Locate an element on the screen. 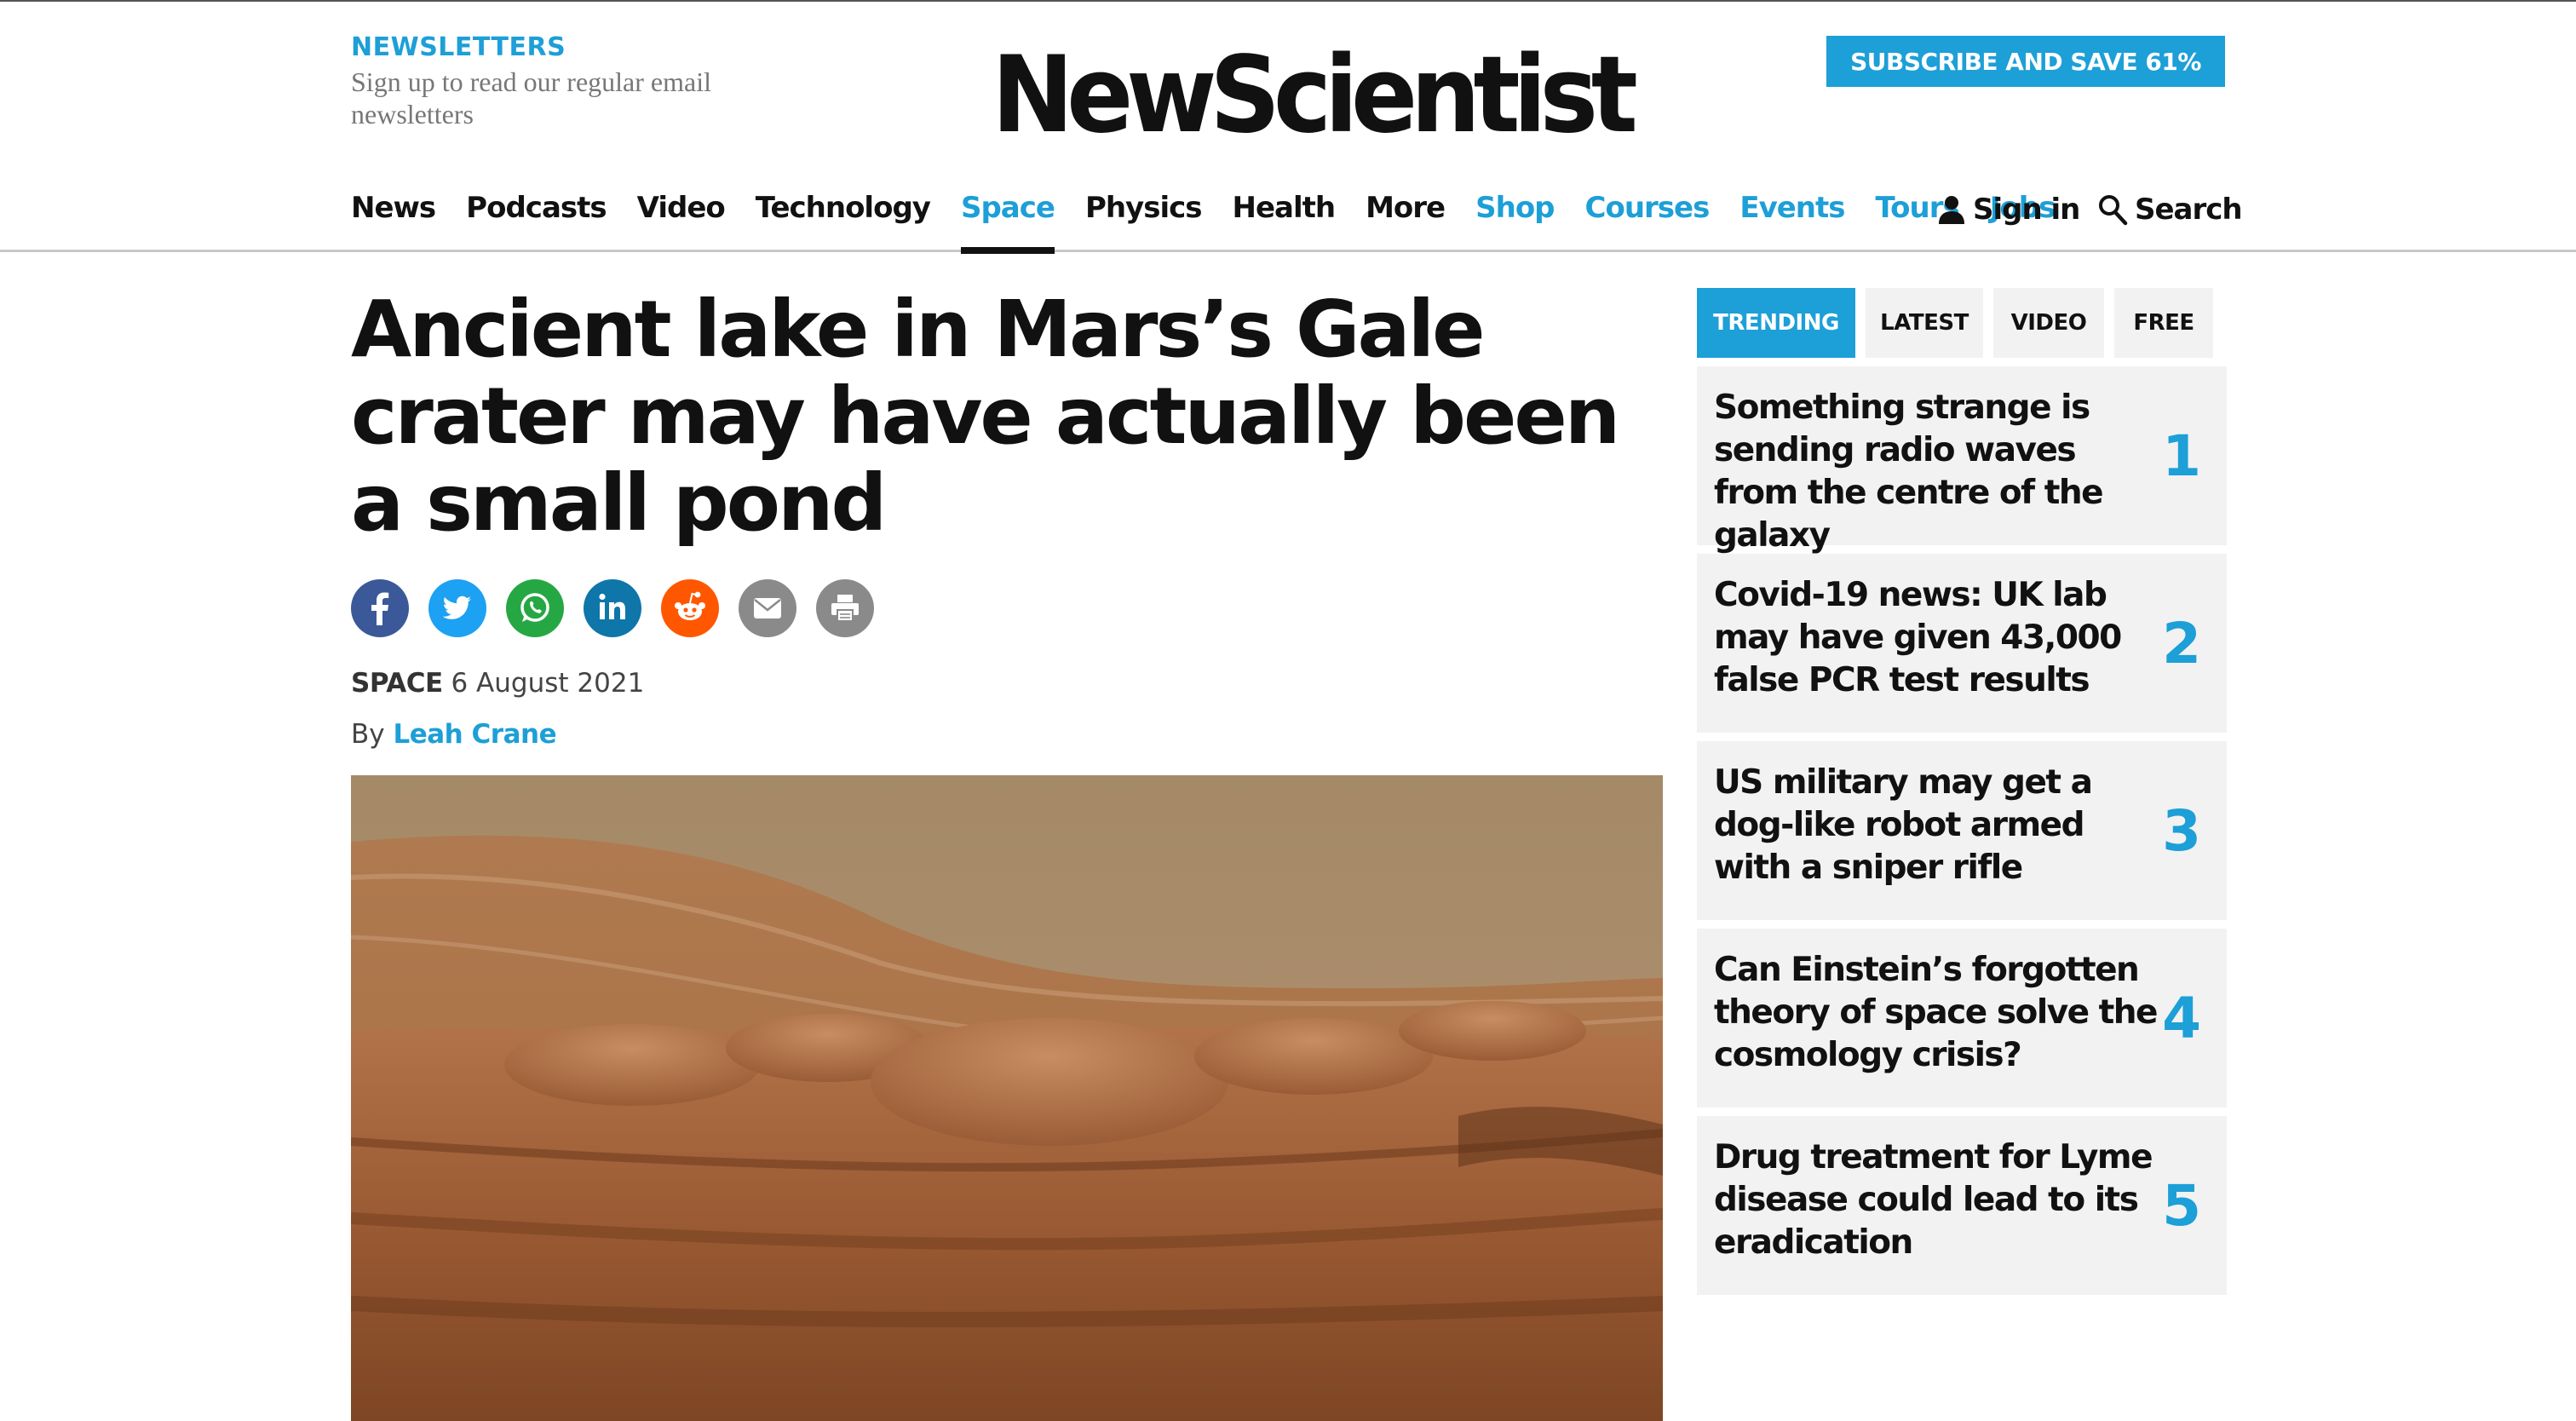 The width and height of the screenshot is (2576, 1421). nav-item-health: Health is located at coordinates (1285, 217).